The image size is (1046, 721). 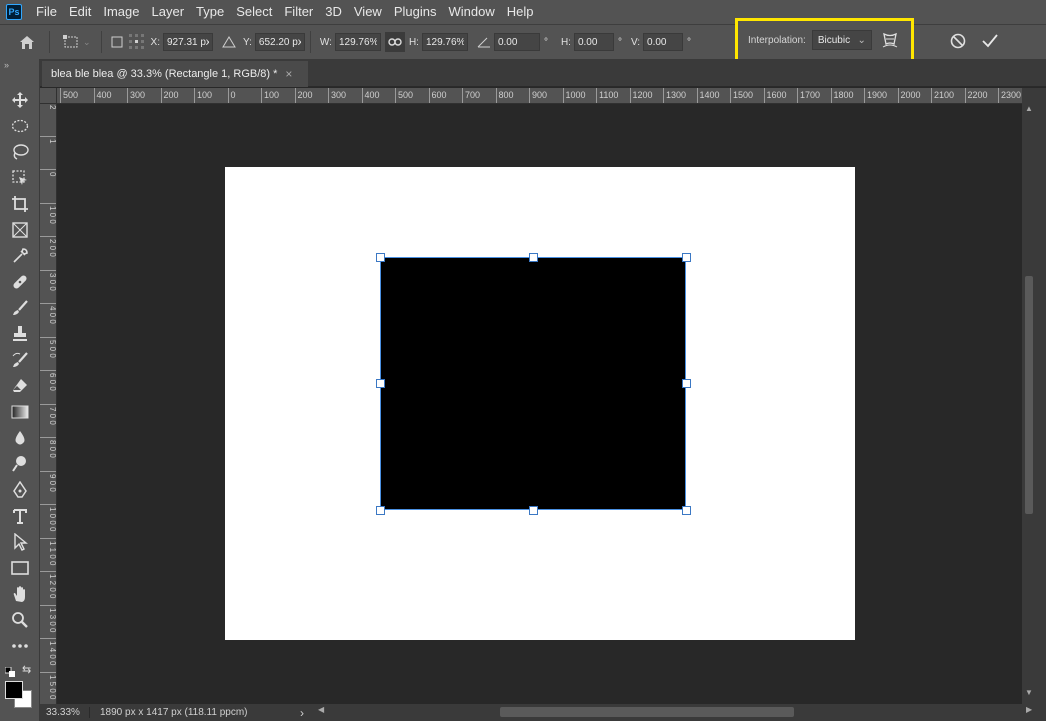 I want to click on close-icon: ×, so click(x=288, y=74).